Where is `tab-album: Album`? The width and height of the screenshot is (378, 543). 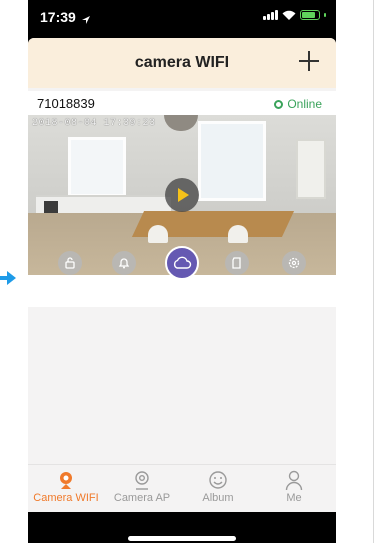 tab-album: Album is located at coordinates (218, 486).